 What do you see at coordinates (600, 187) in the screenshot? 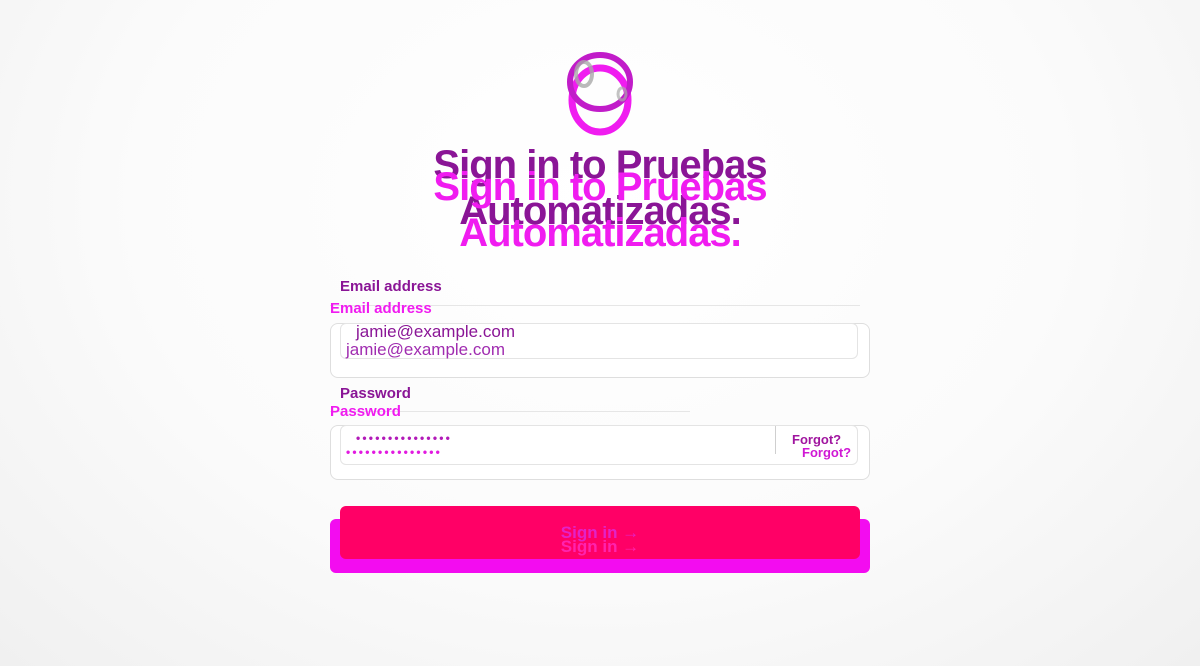
I see `title-line-1-shadow: Sign in to Pruebas` at bounding box center [600, 187].